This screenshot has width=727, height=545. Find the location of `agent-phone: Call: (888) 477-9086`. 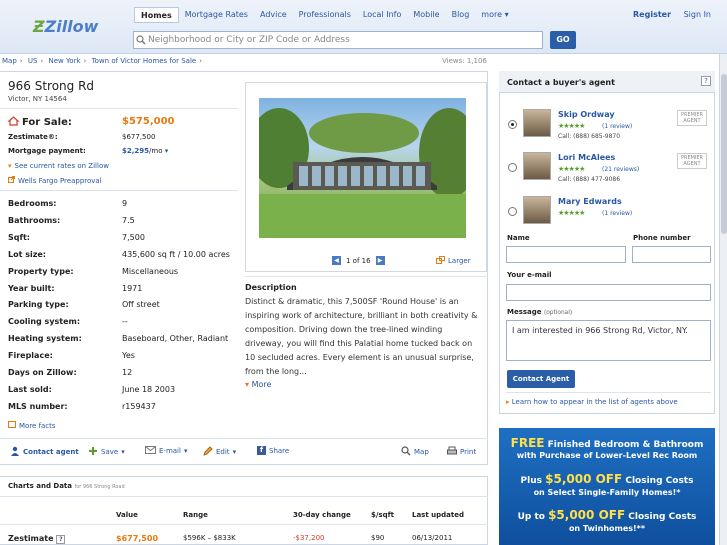

agent-phone: Call: (888) 477-9086 is located at coordinates (589, 179).